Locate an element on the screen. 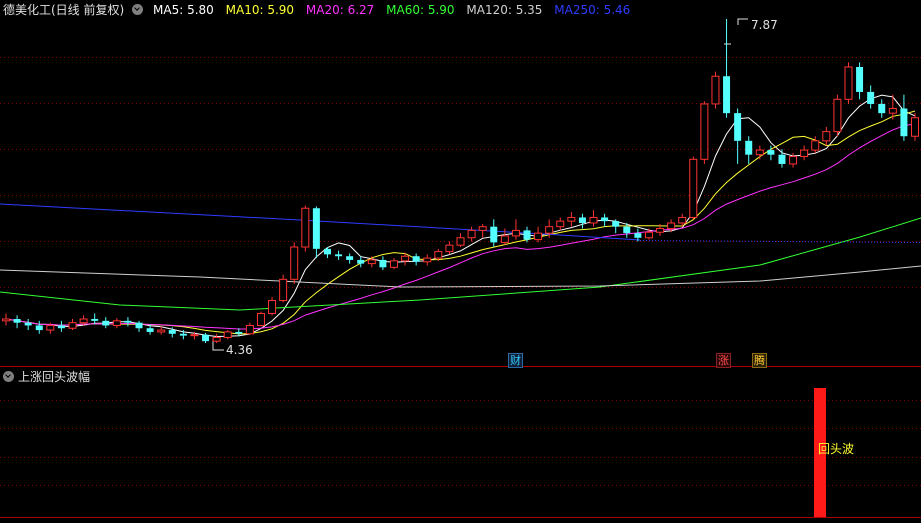 Image resolution: width=921 pixels, height=523 pixels. finance-event-badge: 财 is located at coordinates (515, 360).